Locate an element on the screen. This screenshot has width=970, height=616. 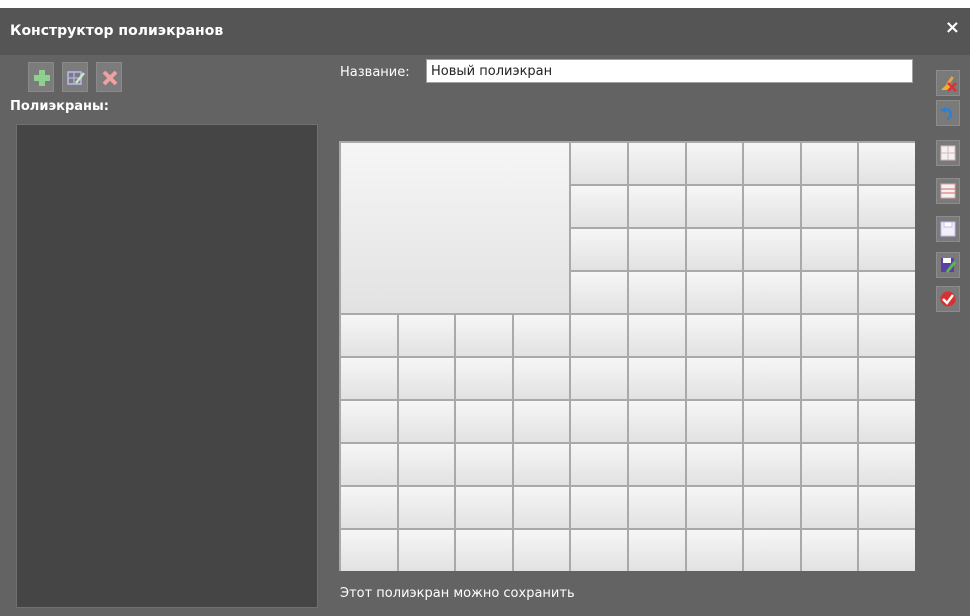
name-input is located at coordinates (669, 71).